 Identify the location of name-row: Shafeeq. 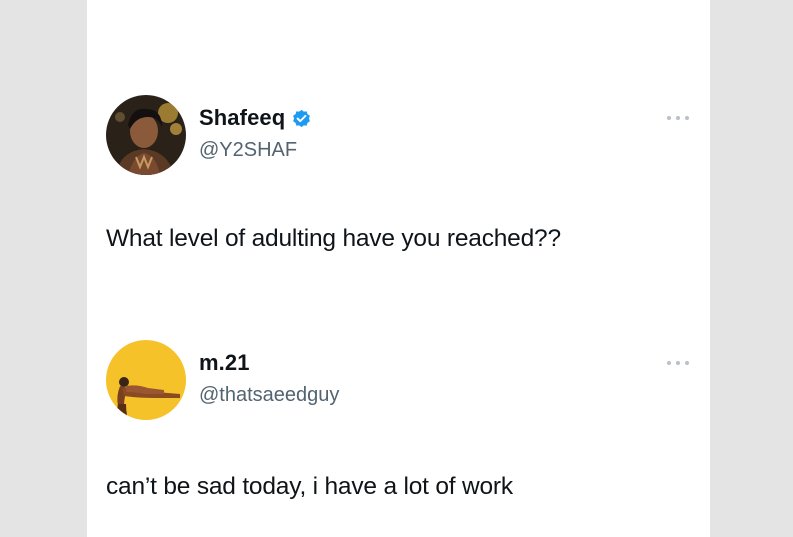
(255, 118).